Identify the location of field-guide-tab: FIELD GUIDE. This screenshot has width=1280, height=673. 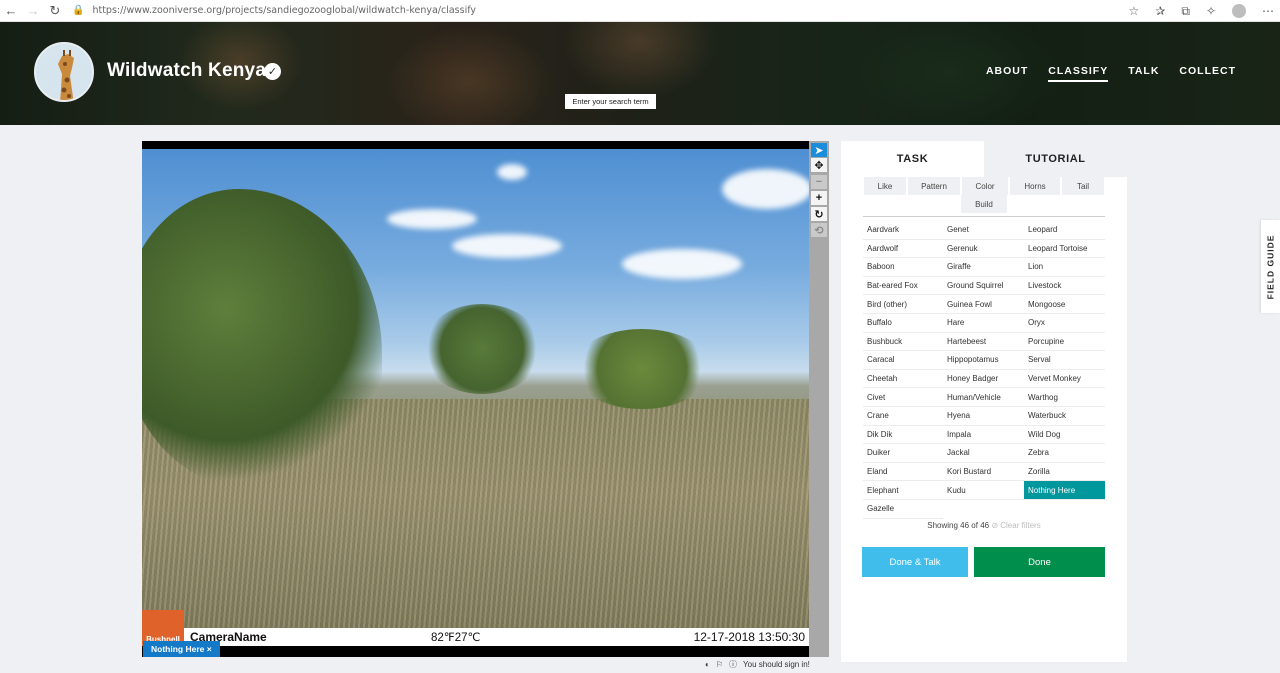
(1270, 266).